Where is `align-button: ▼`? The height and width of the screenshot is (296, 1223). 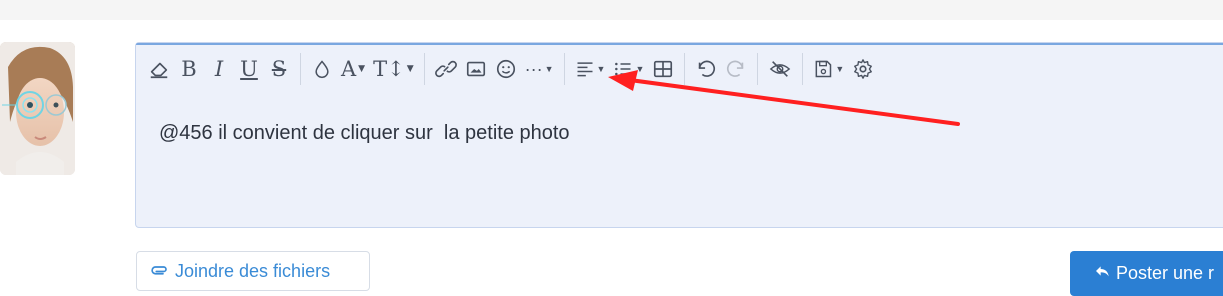 align-button: ▼ is located at coordinates (590, 69).